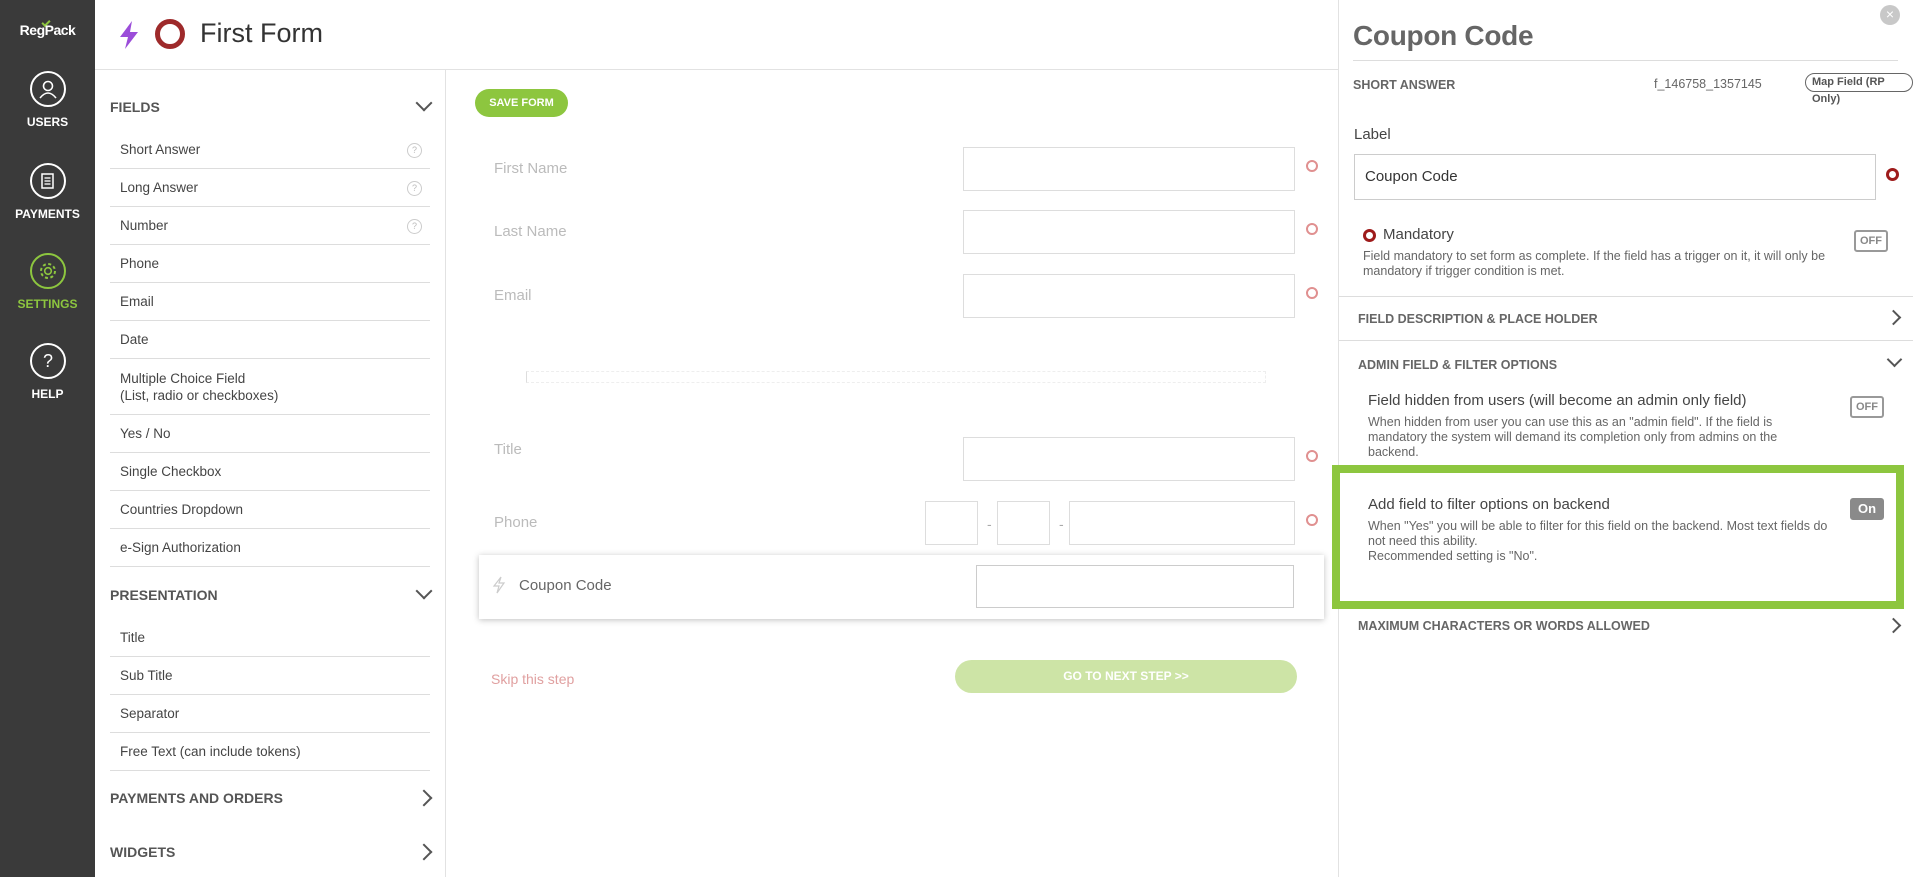  I want to click on nav-help: ? HELP, so click(47, 372).